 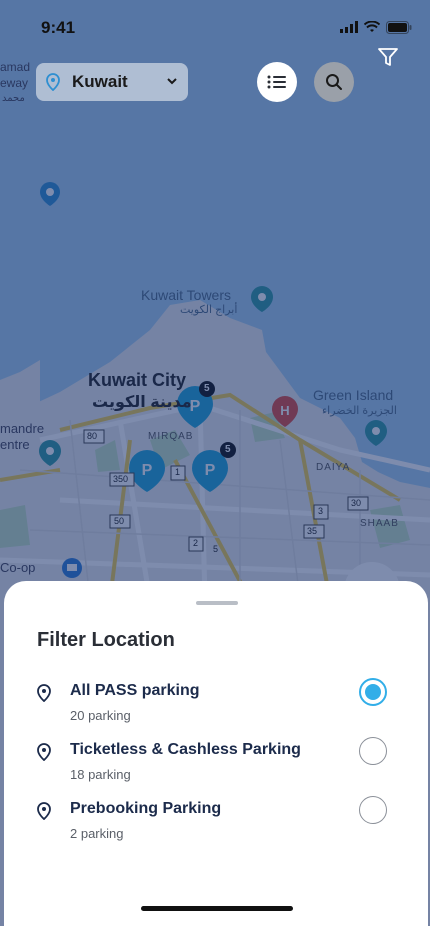 I want to click on filter-option-count: 2 parking, so click(x=97, y=833).